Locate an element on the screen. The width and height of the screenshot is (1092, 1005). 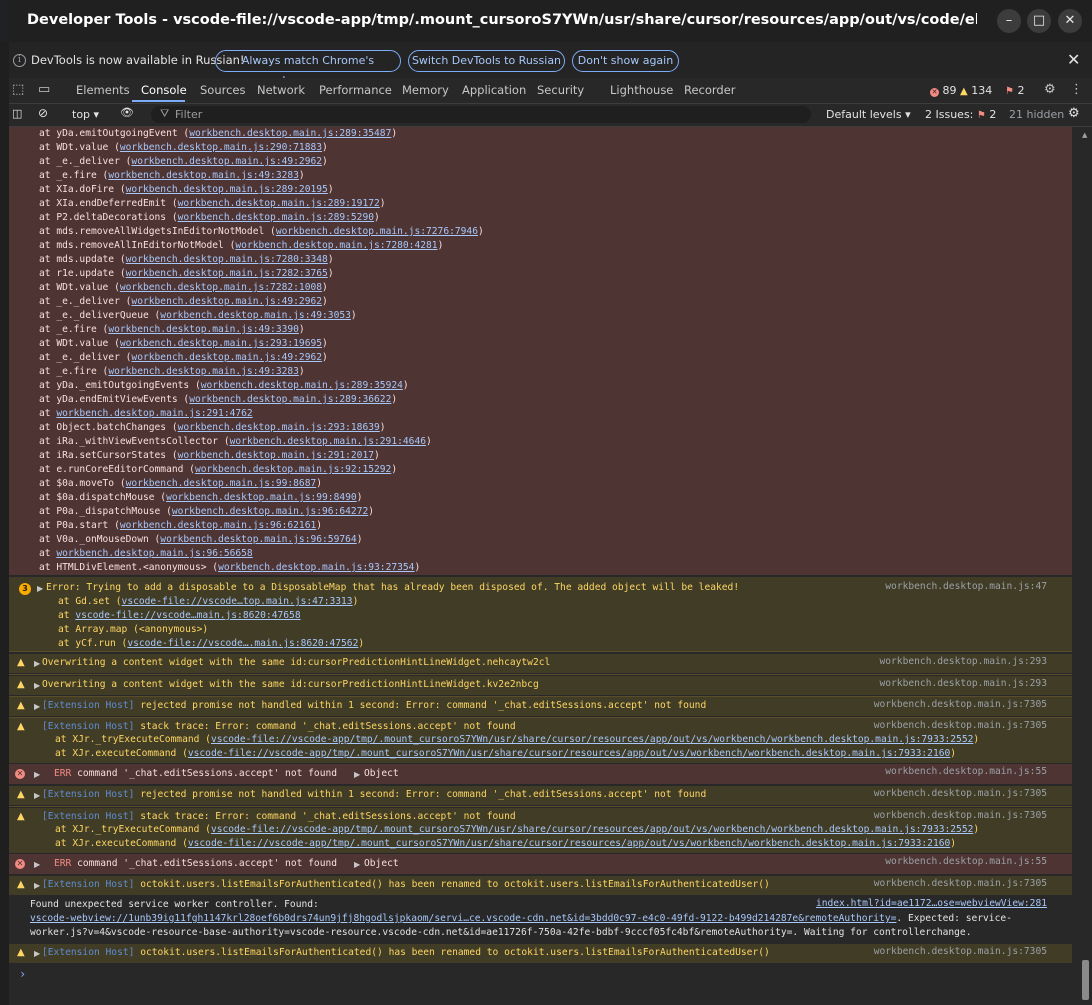
stack-link: workbench.desktop.main.js:49:3053 is located at coordinates (255, 315).